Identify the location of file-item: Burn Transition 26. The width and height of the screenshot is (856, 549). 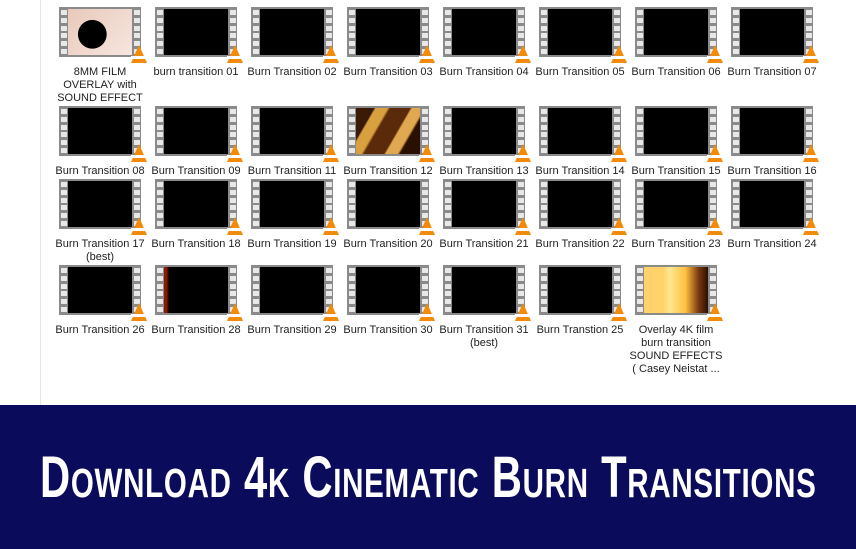
(100, 301).